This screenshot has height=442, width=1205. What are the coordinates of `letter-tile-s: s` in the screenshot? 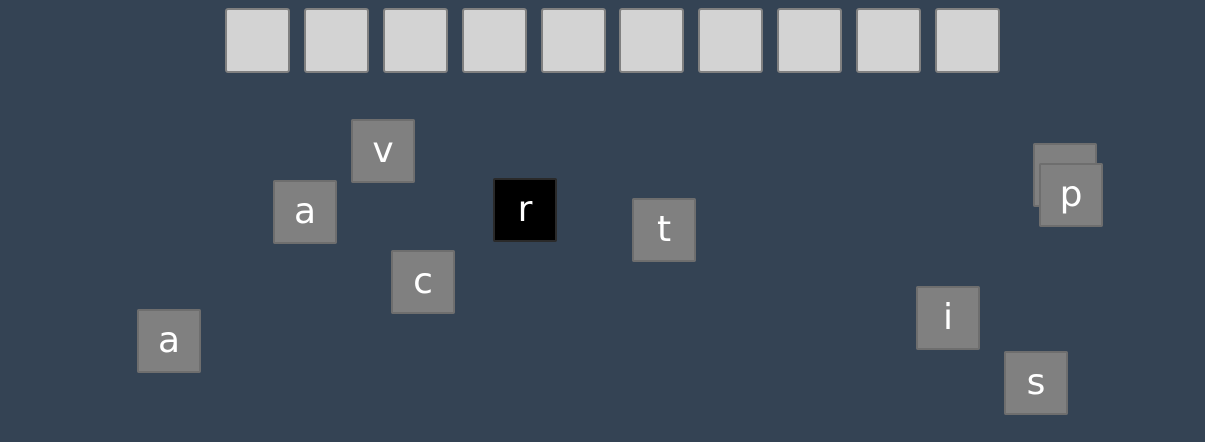 It's located at (1036, 383).